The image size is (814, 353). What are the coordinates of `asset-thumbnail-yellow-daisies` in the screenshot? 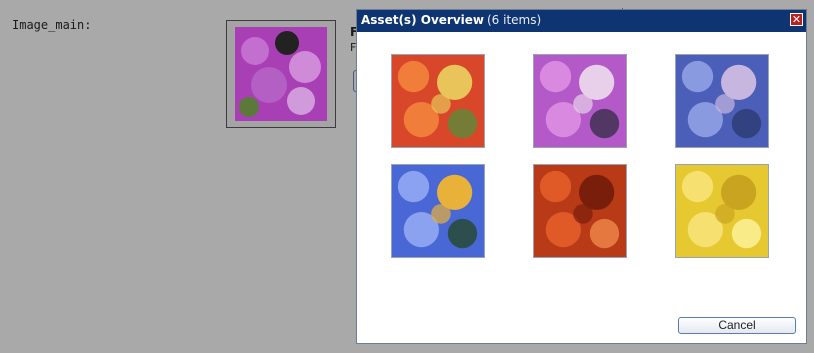 It's located at (722, 211).